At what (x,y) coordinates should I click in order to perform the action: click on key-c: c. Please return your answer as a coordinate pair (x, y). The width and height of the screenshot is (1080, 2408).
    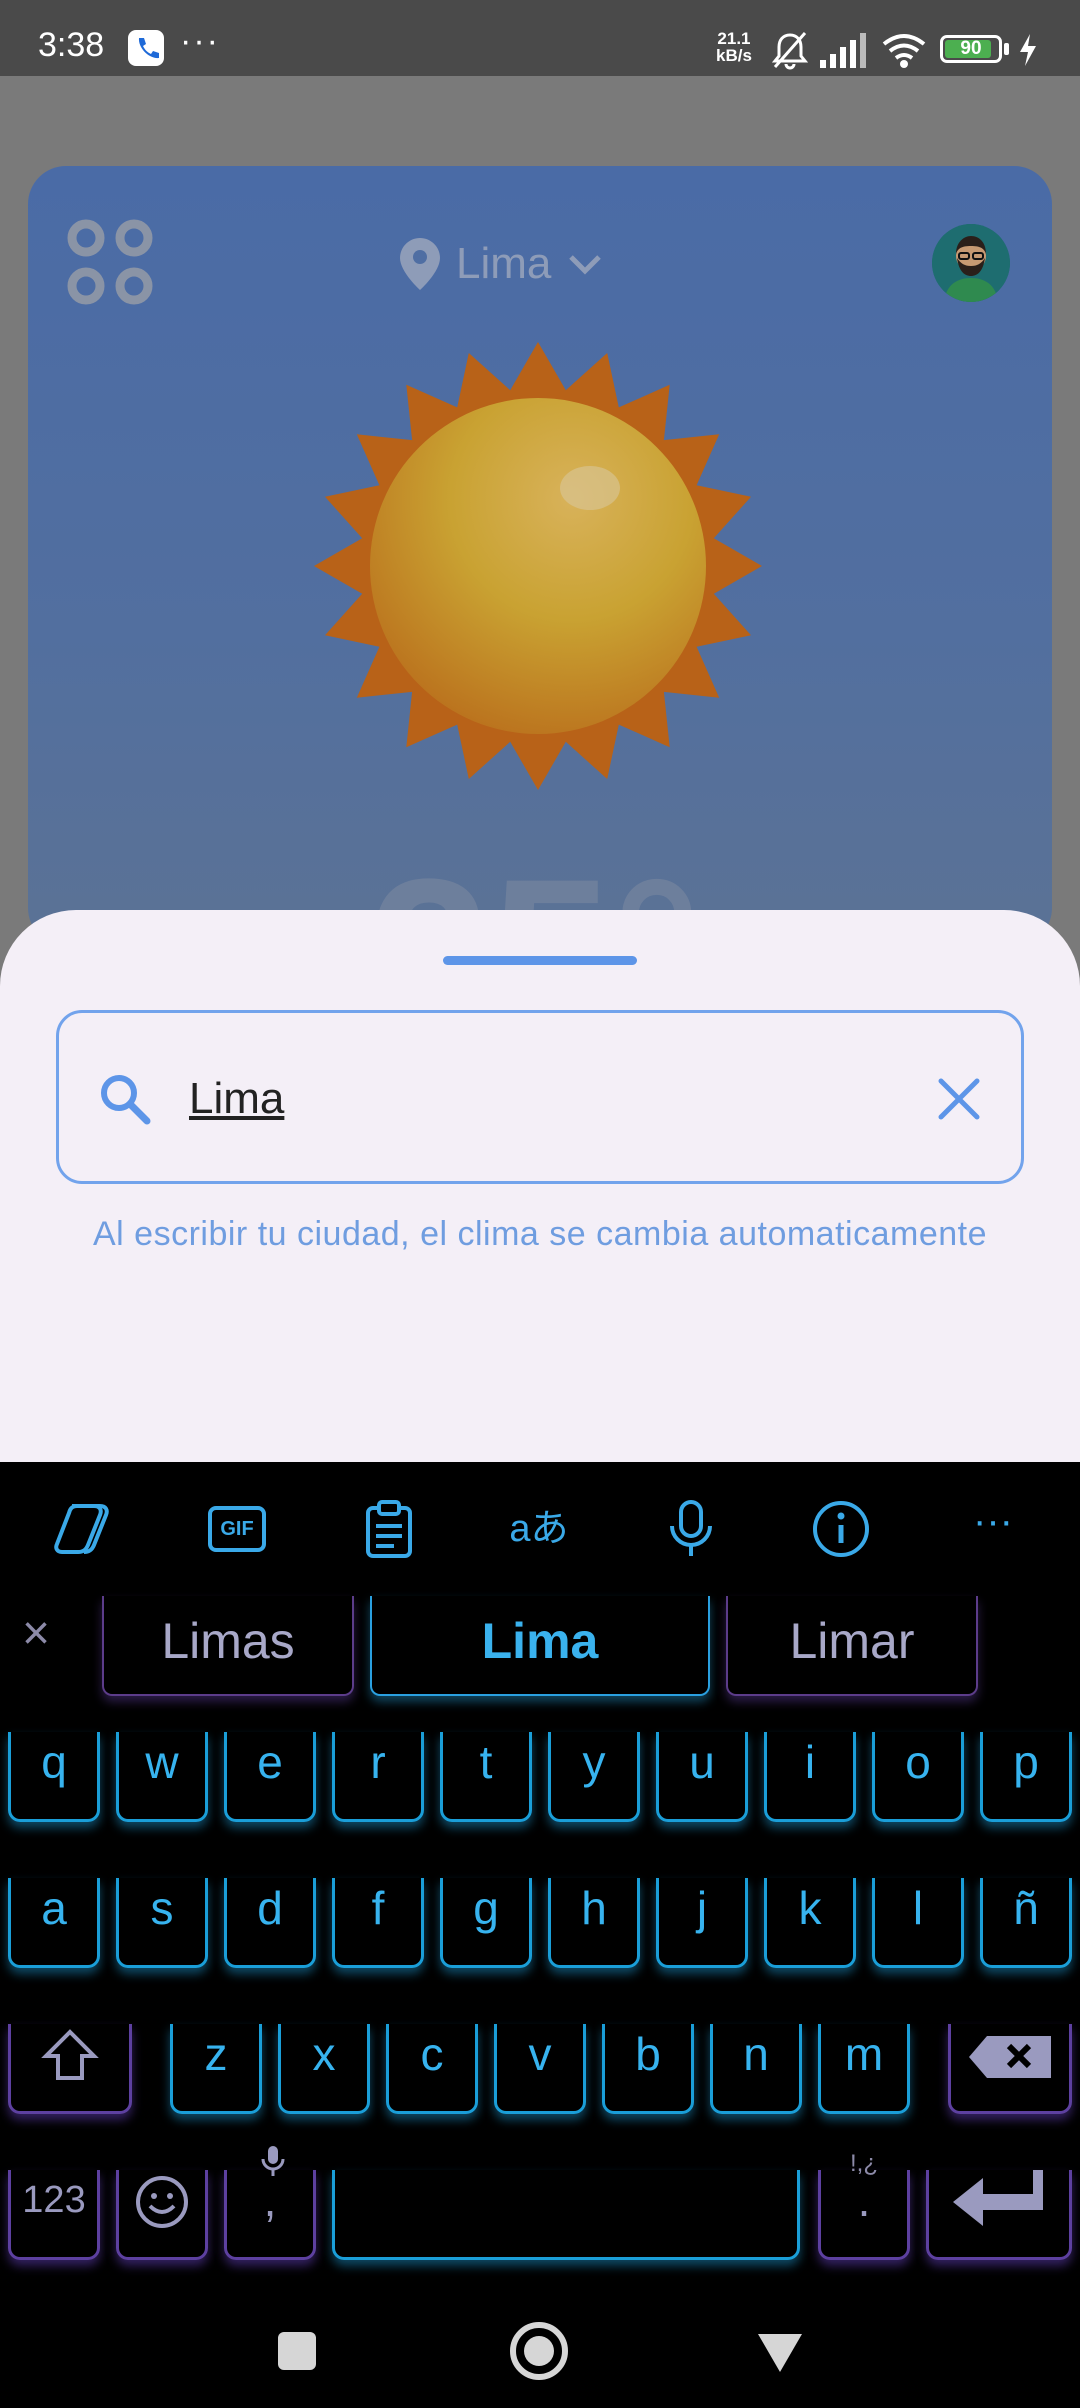
    Looking at the image, I should click on (432, 2069).